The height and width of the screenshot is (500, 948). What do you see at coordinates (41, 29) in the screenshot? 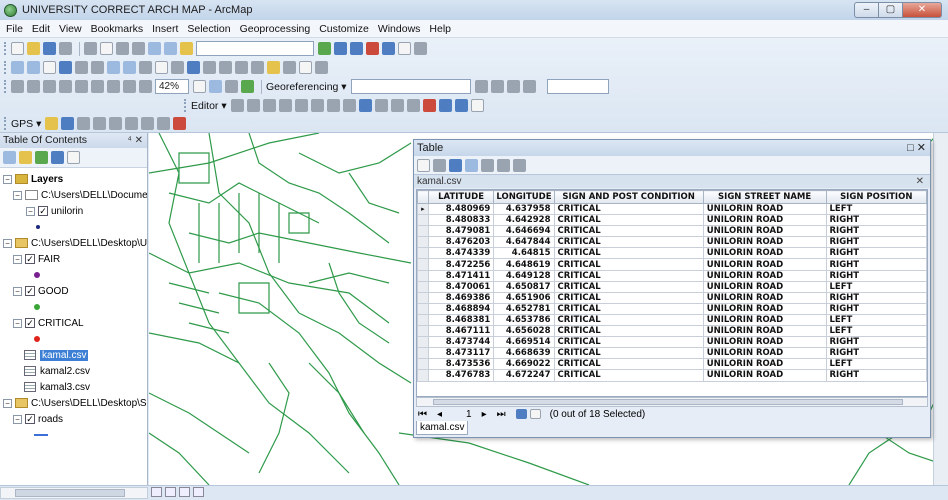
I see `menu-edit: Edit` at bounding box center [41, 29].